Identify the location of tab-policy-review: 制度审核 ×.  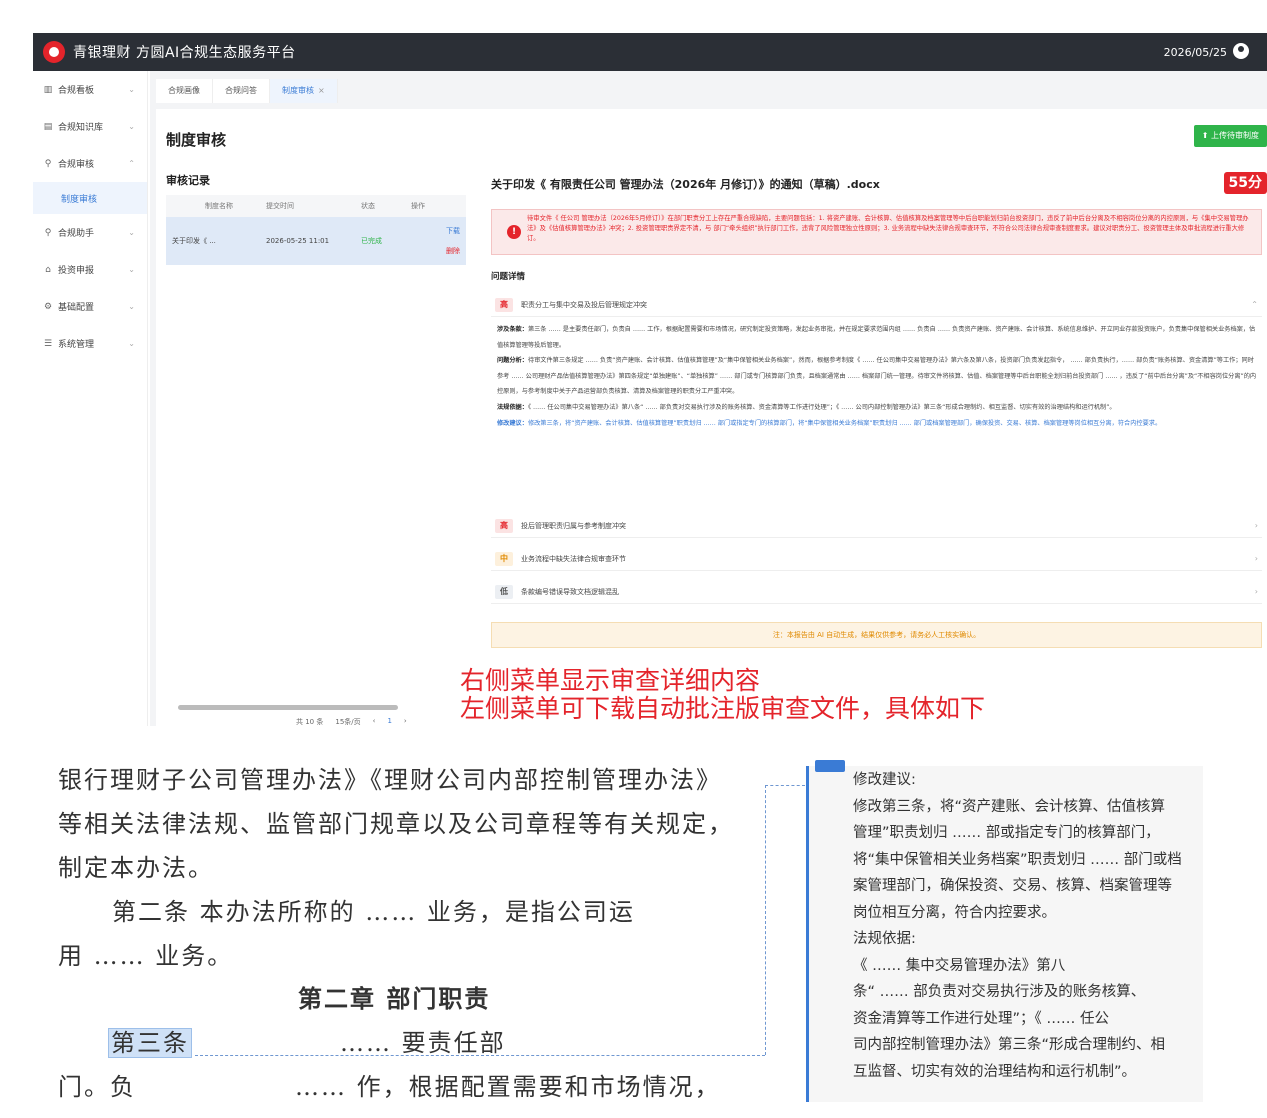
(304, 91).